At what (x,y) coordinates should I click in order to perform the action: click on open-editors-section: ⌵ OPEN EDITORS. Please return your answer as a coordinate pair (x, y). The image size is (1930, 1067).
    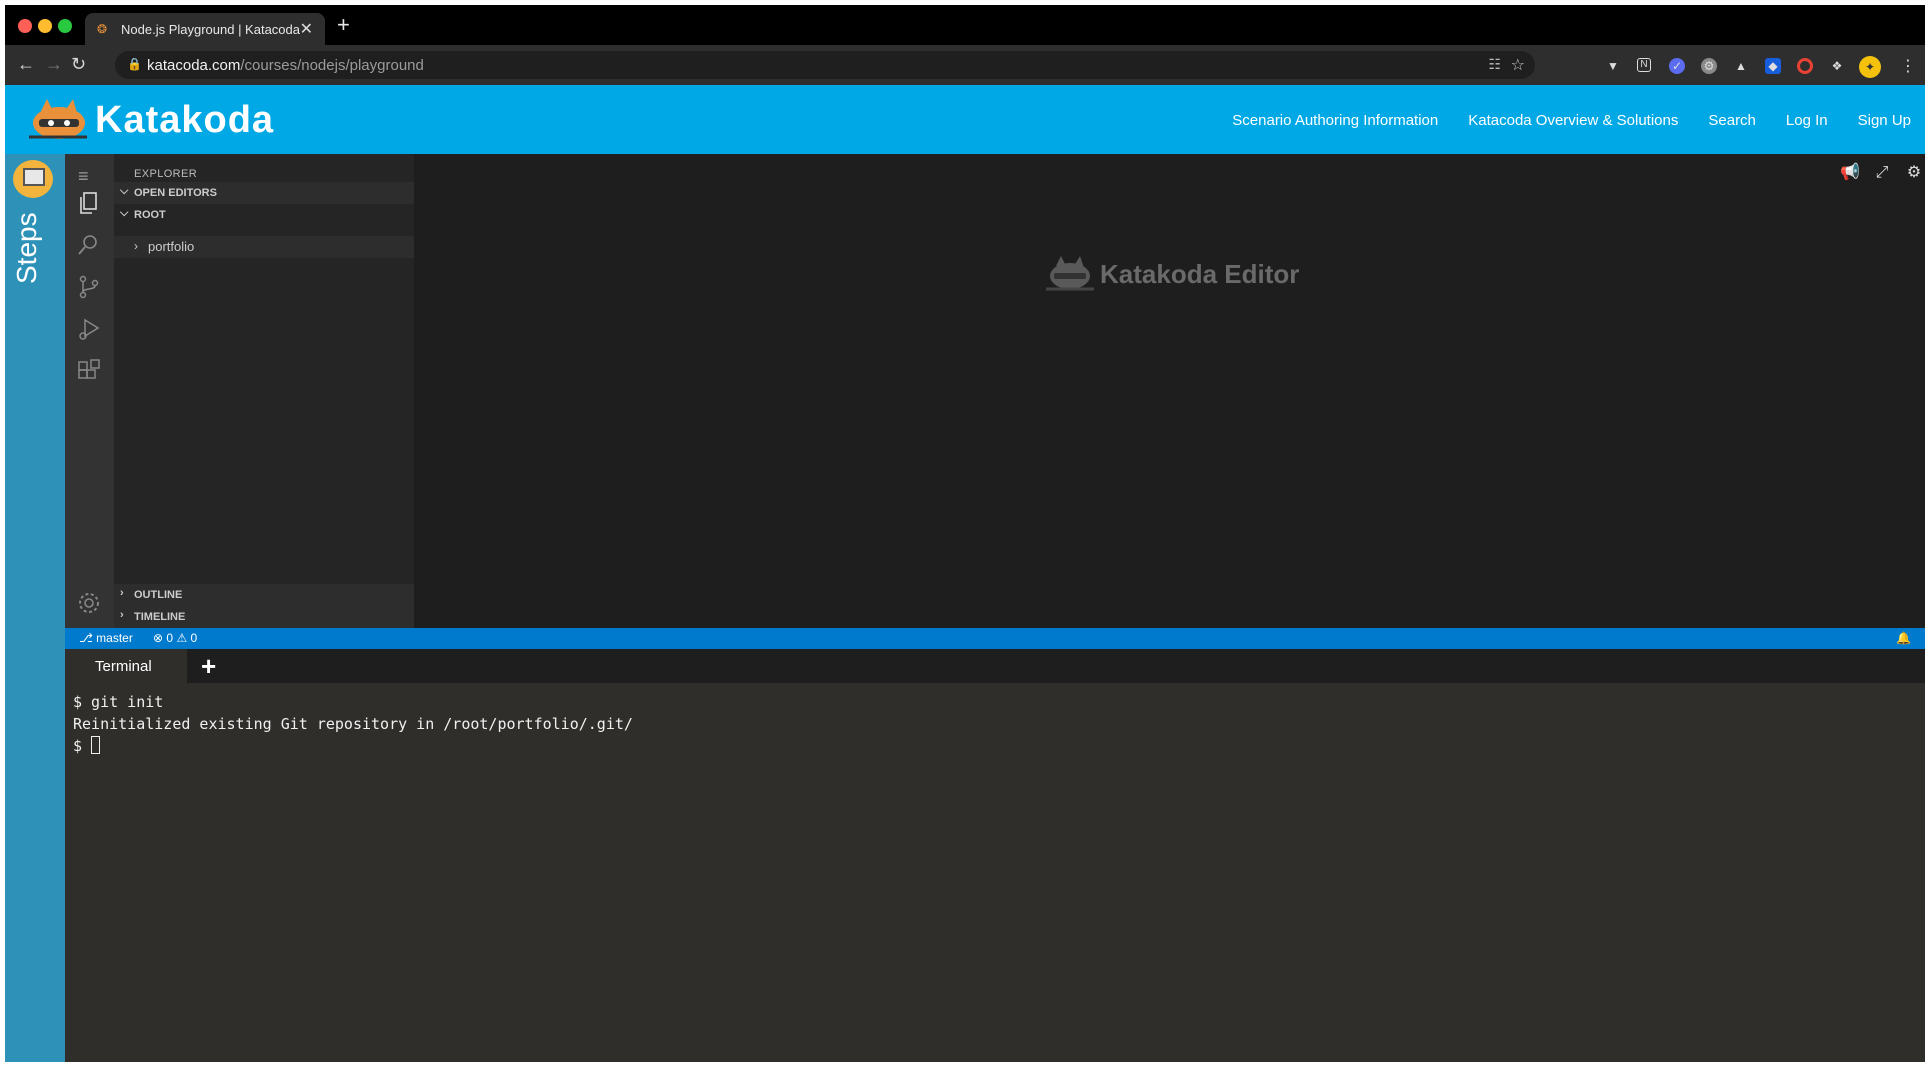
    Looking at the image, I should click on (264, 193).